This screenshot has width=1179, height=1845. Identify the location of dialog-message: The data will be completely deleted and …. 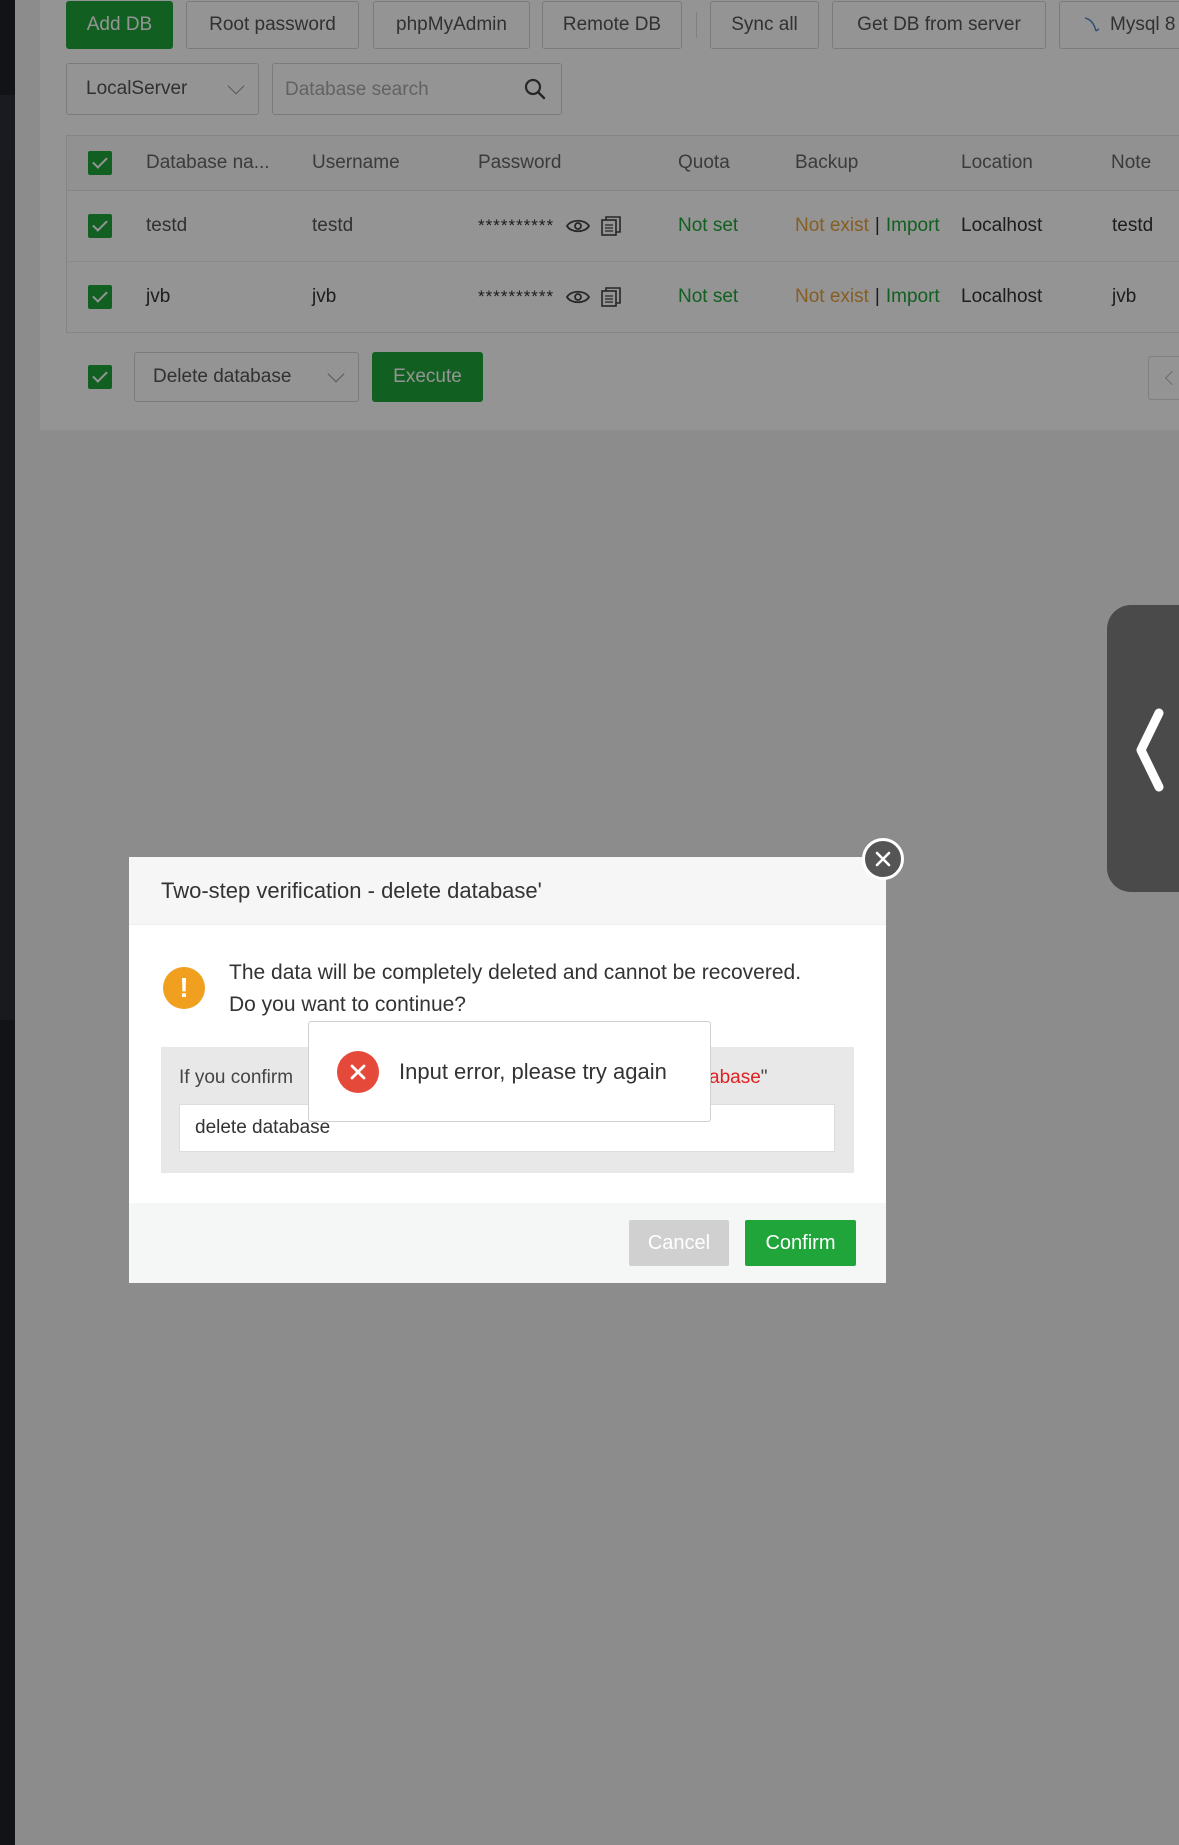
(549, 989).